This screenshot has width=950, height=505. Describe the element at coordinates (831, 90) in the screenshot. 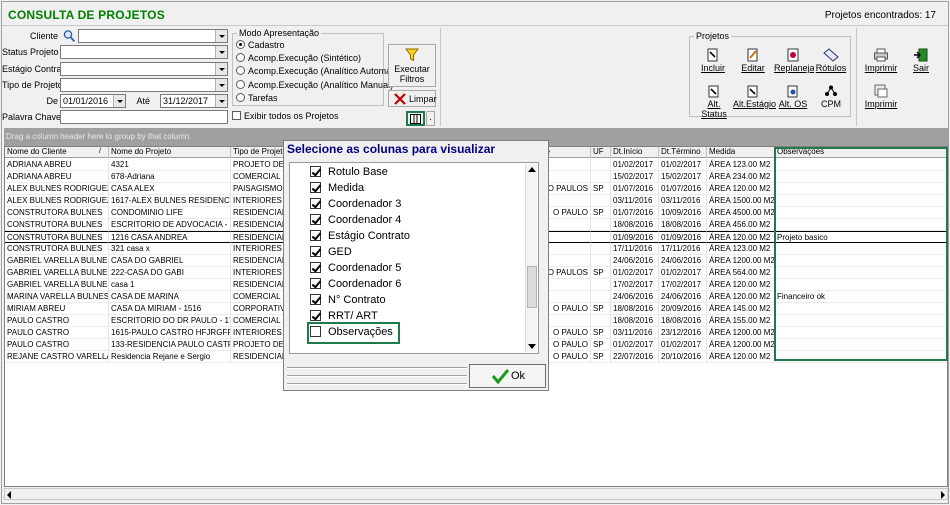

I see `network-icon` at that location.